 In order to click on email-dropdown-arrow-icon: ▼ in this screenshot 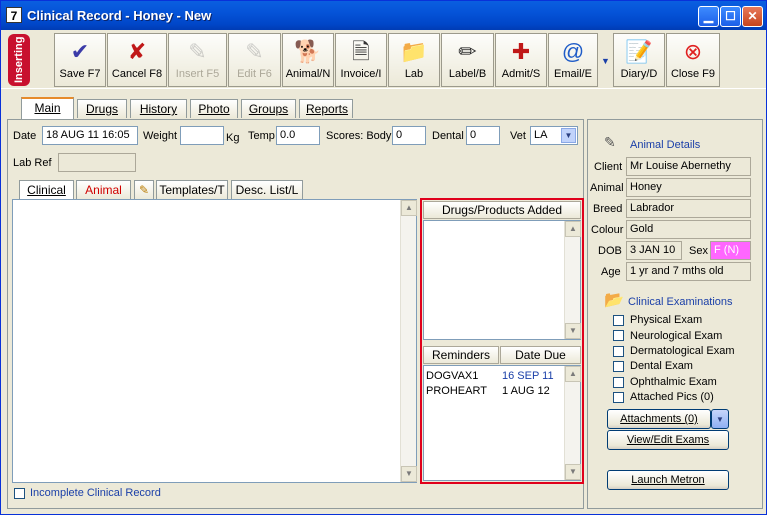, I will do `click(606, 61)`.